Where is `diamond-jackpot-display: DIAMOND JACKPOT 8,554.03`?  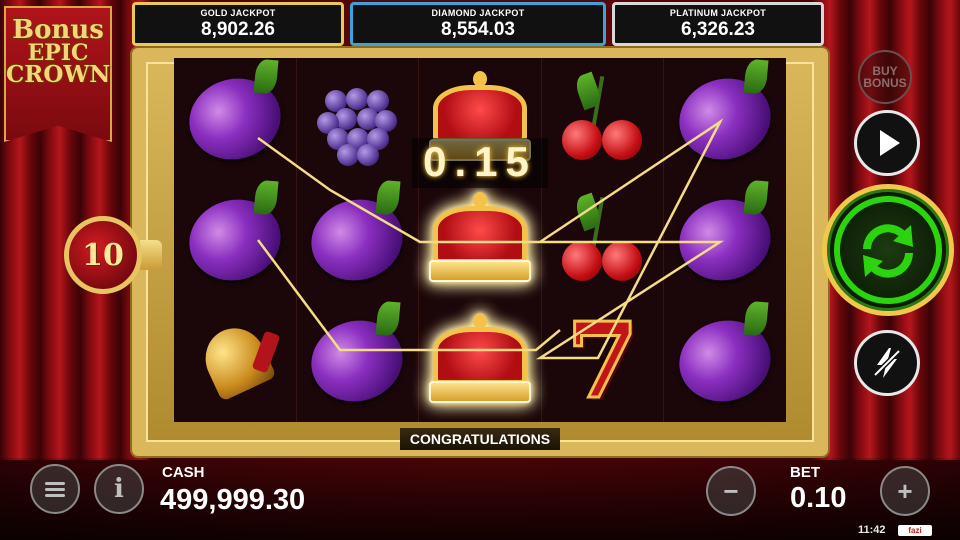 diamond-jackpot-display: DIAMOND JACKPOT 8,554.03 is located at coordinates (478, 24).